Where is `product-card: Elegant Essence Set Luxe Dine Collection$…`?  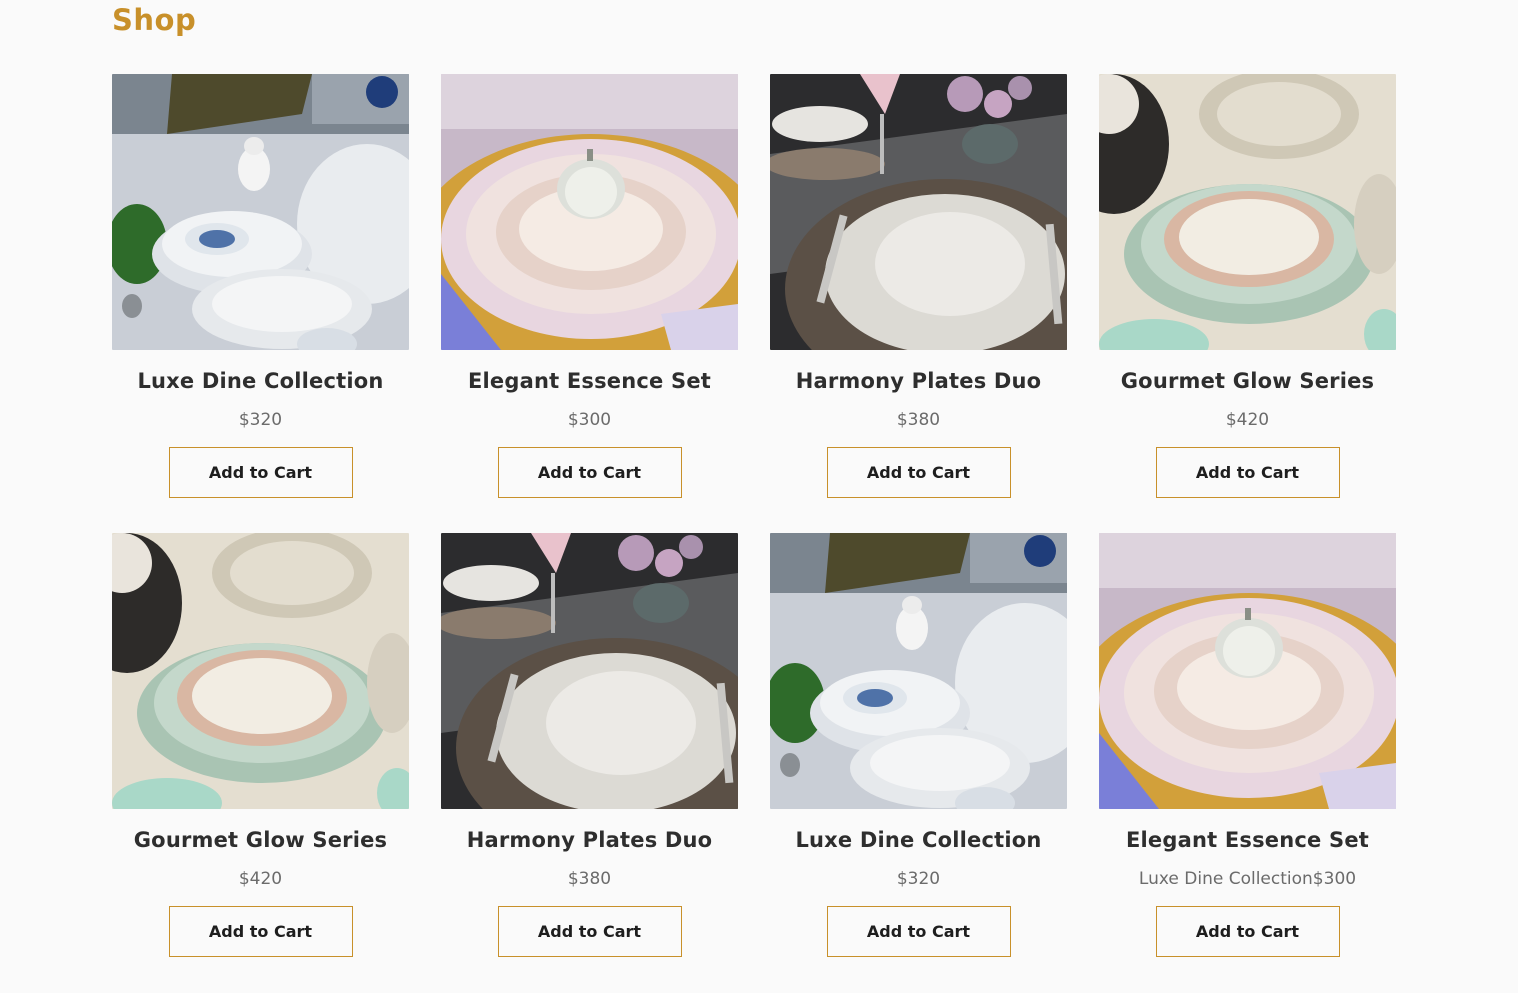 product-card: Elegant Essence Set Luxe Dine Collection$… is located at coordinates (1247, 745).